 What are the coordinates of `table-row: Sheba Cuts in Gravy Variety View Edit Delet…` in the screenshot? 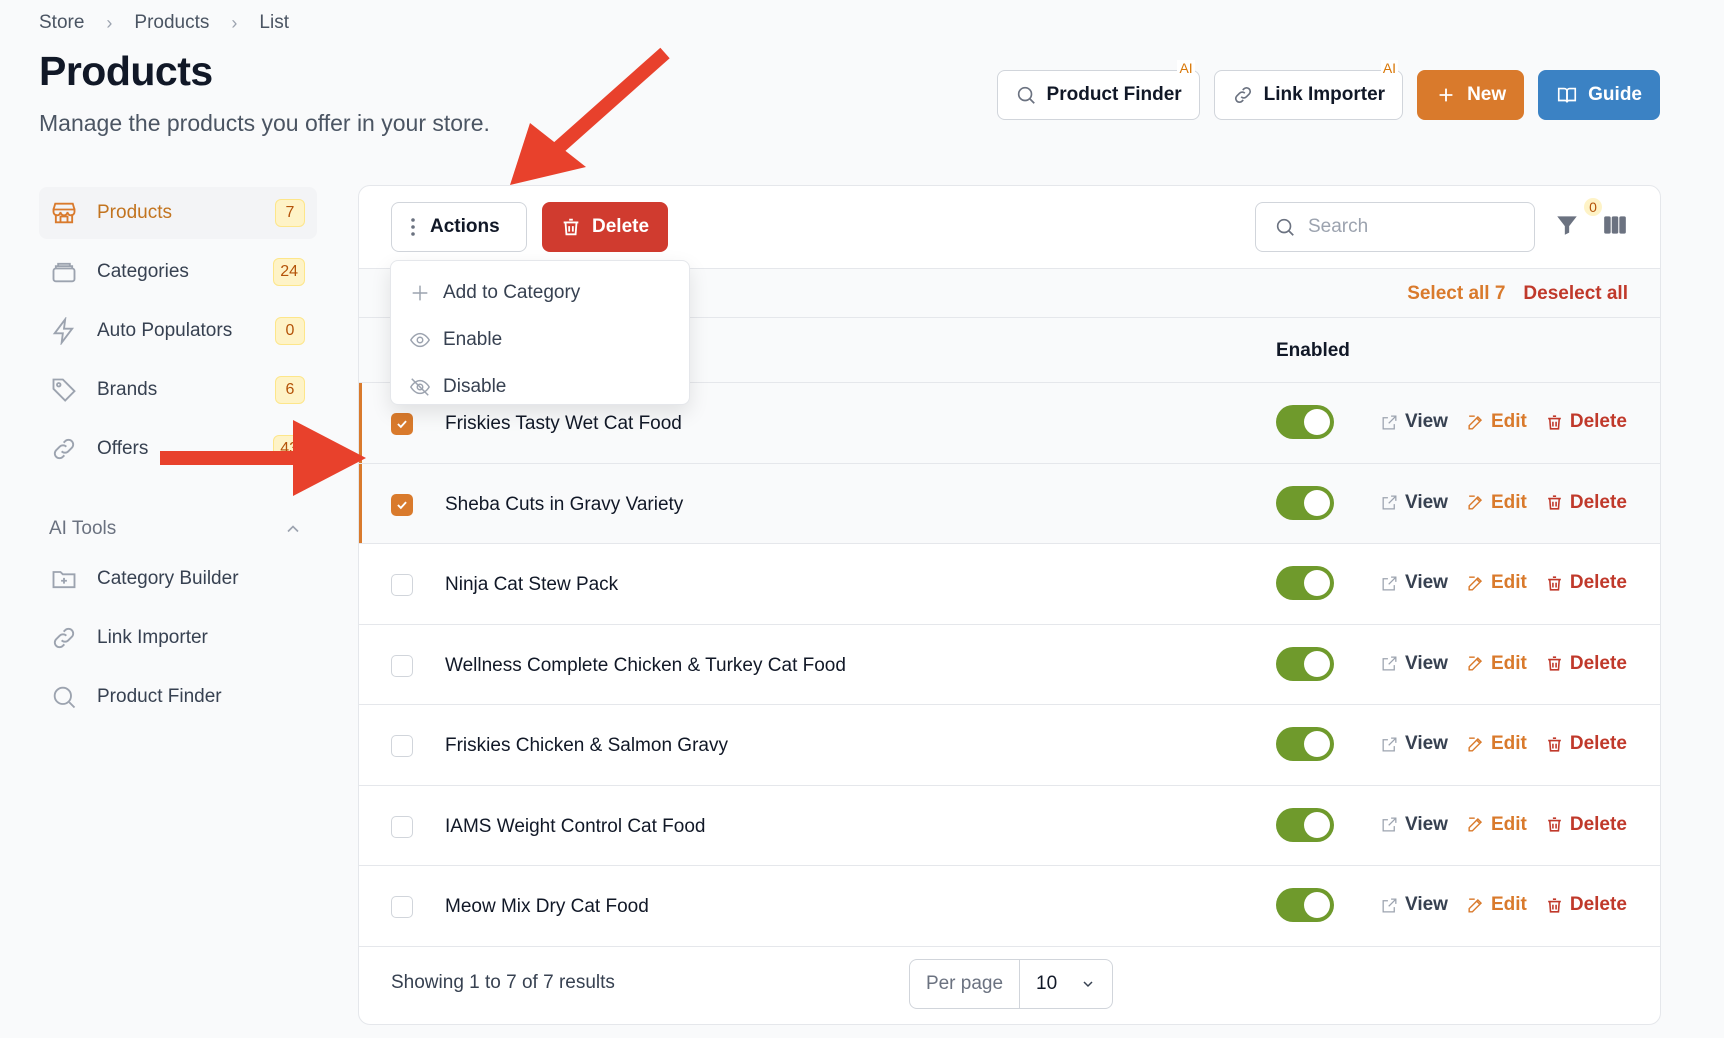 It's located at (1009, 503).